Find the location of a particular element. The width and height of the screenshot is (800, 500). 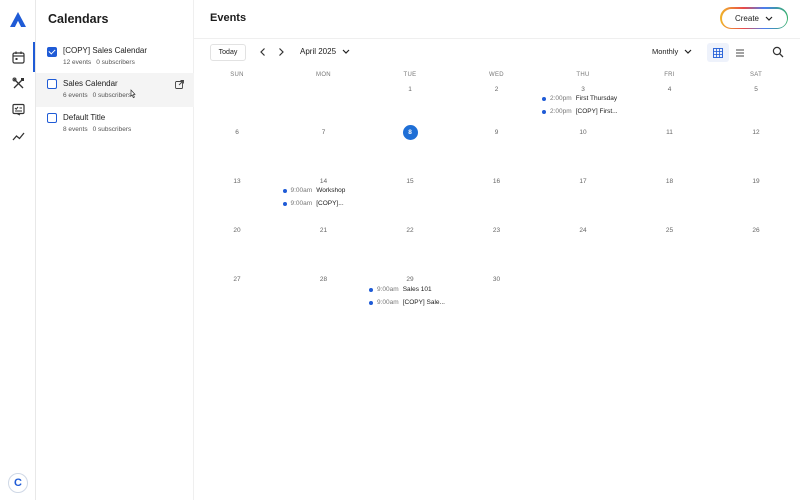

grid-icon is located at coordinates (718, 52).